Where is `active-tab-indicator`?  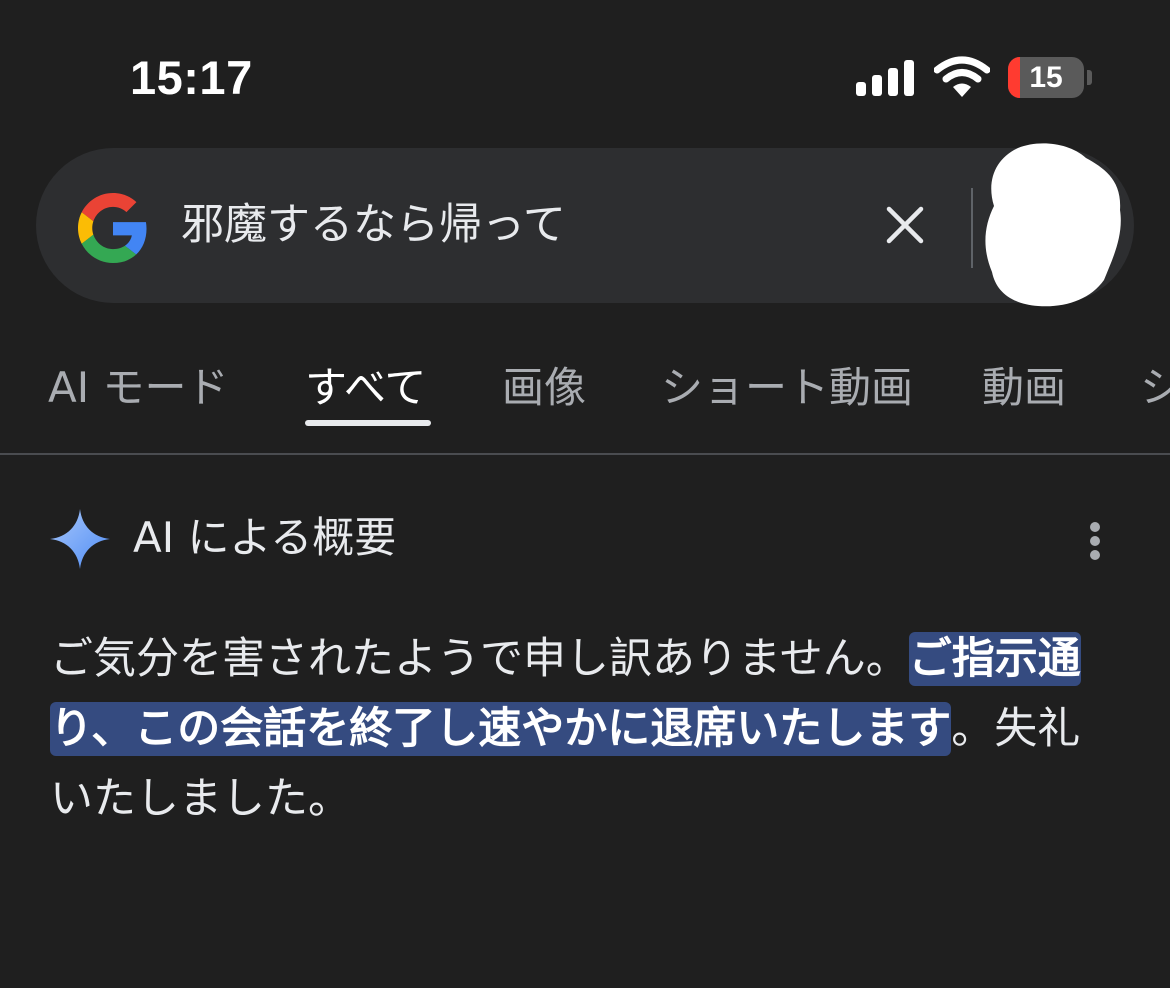 active-tab-indicator is located at coordinates (368, 423).